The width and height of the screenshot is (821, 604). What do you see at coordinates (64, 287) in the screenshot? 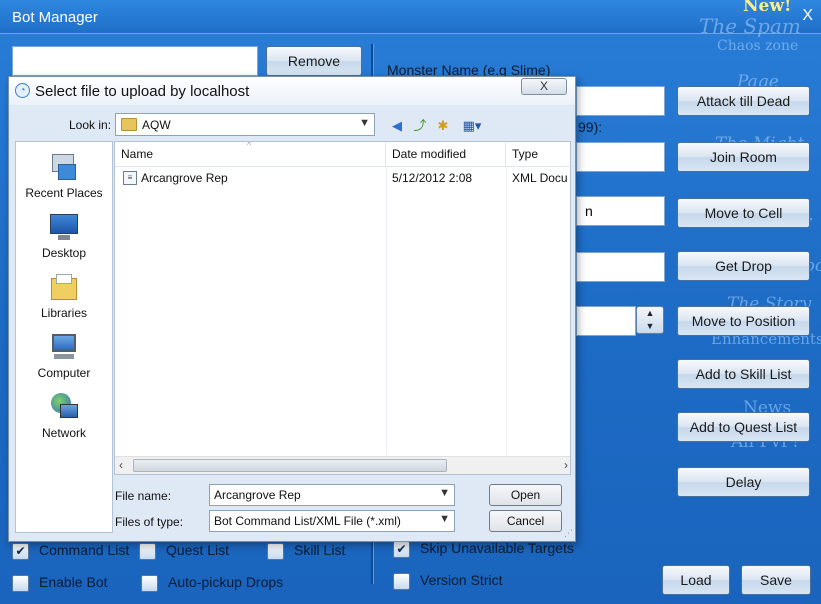
I see `libraries-icon` at bounding box center [64, 287].